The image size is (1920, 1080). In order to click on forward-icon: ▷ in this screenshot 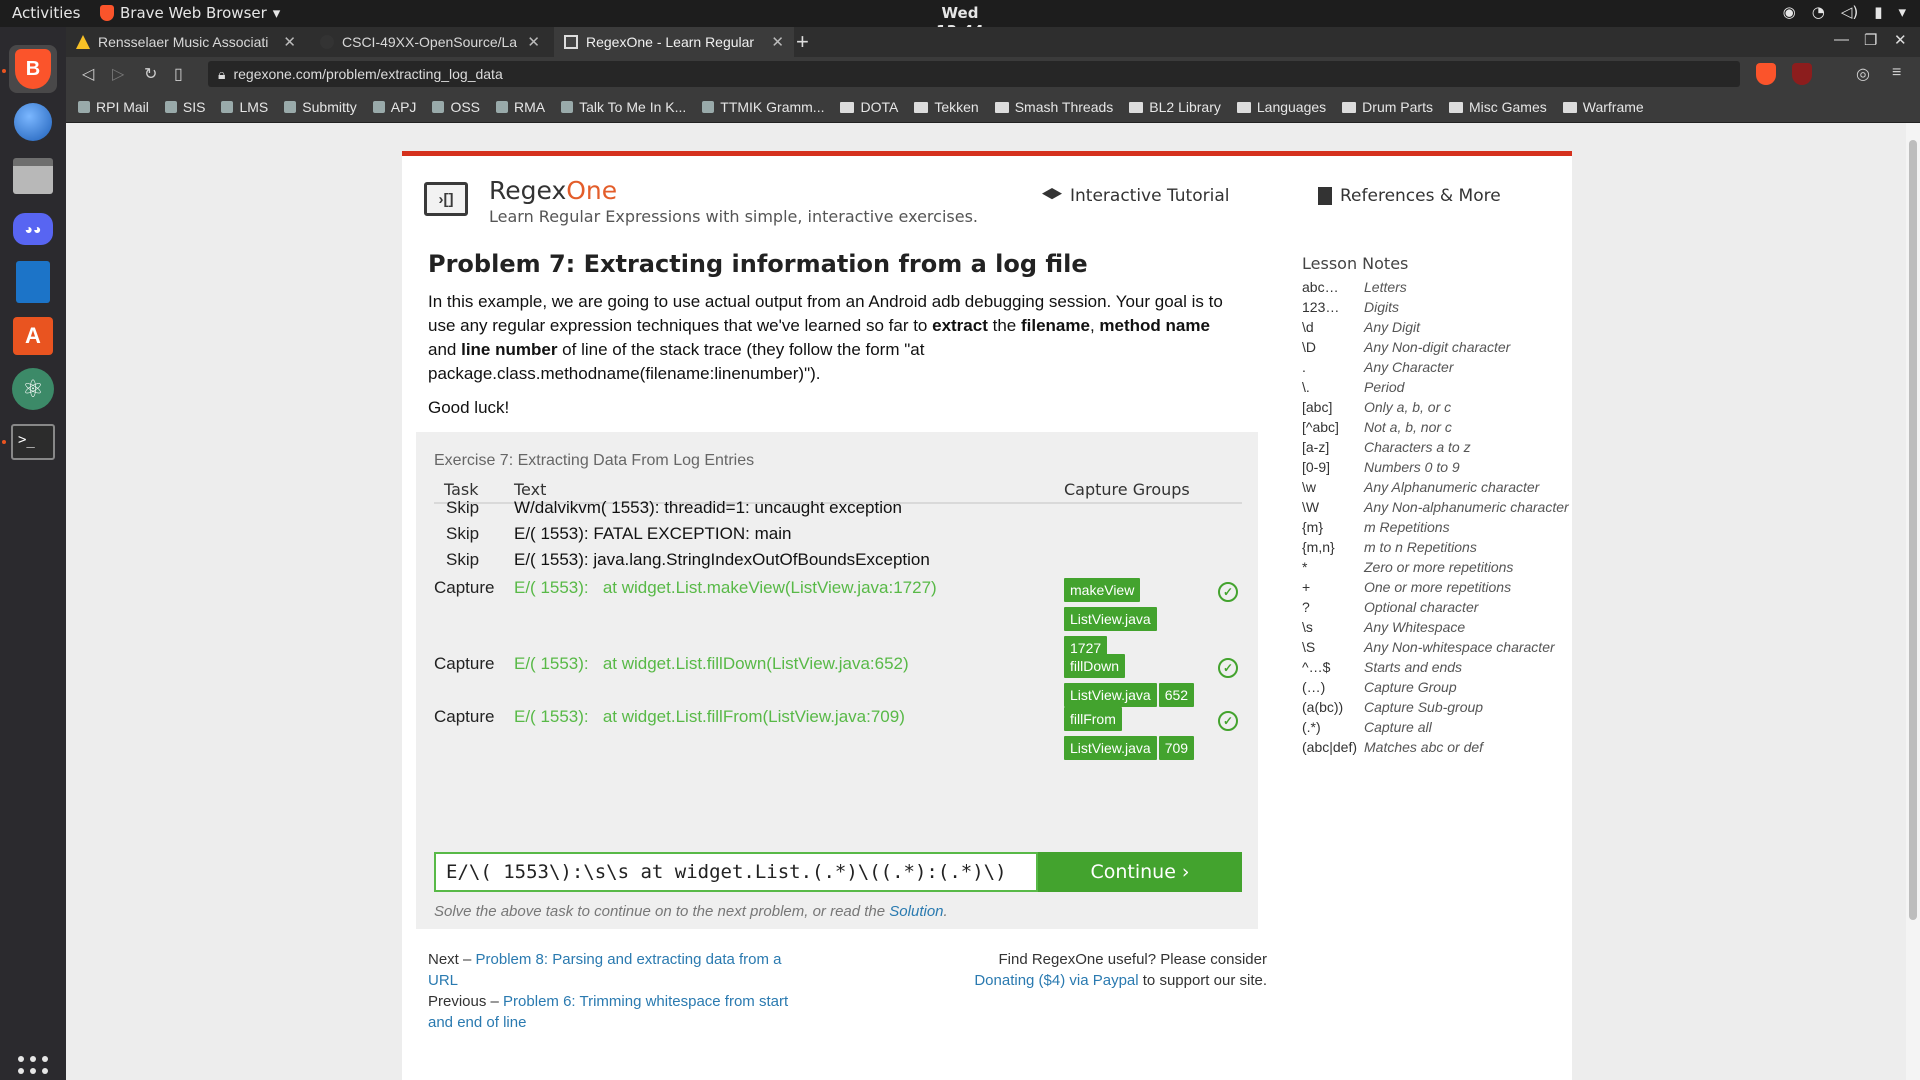, I will do `click(118, 74)`.